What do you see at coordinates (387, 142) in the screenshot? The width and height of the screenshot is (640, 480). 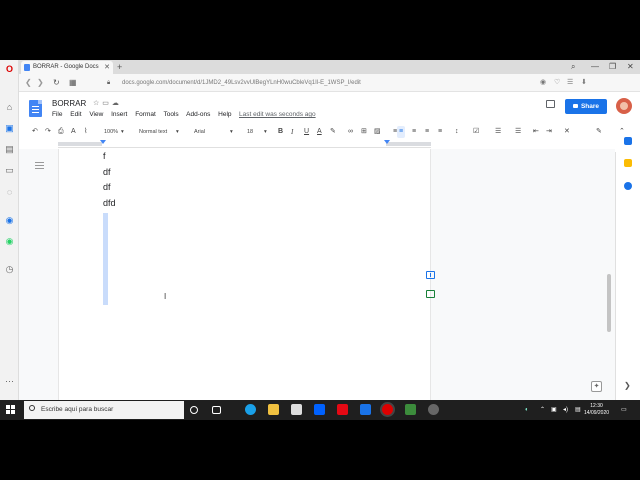 I see `right-indent-marker` at bounding box center [387, 142].